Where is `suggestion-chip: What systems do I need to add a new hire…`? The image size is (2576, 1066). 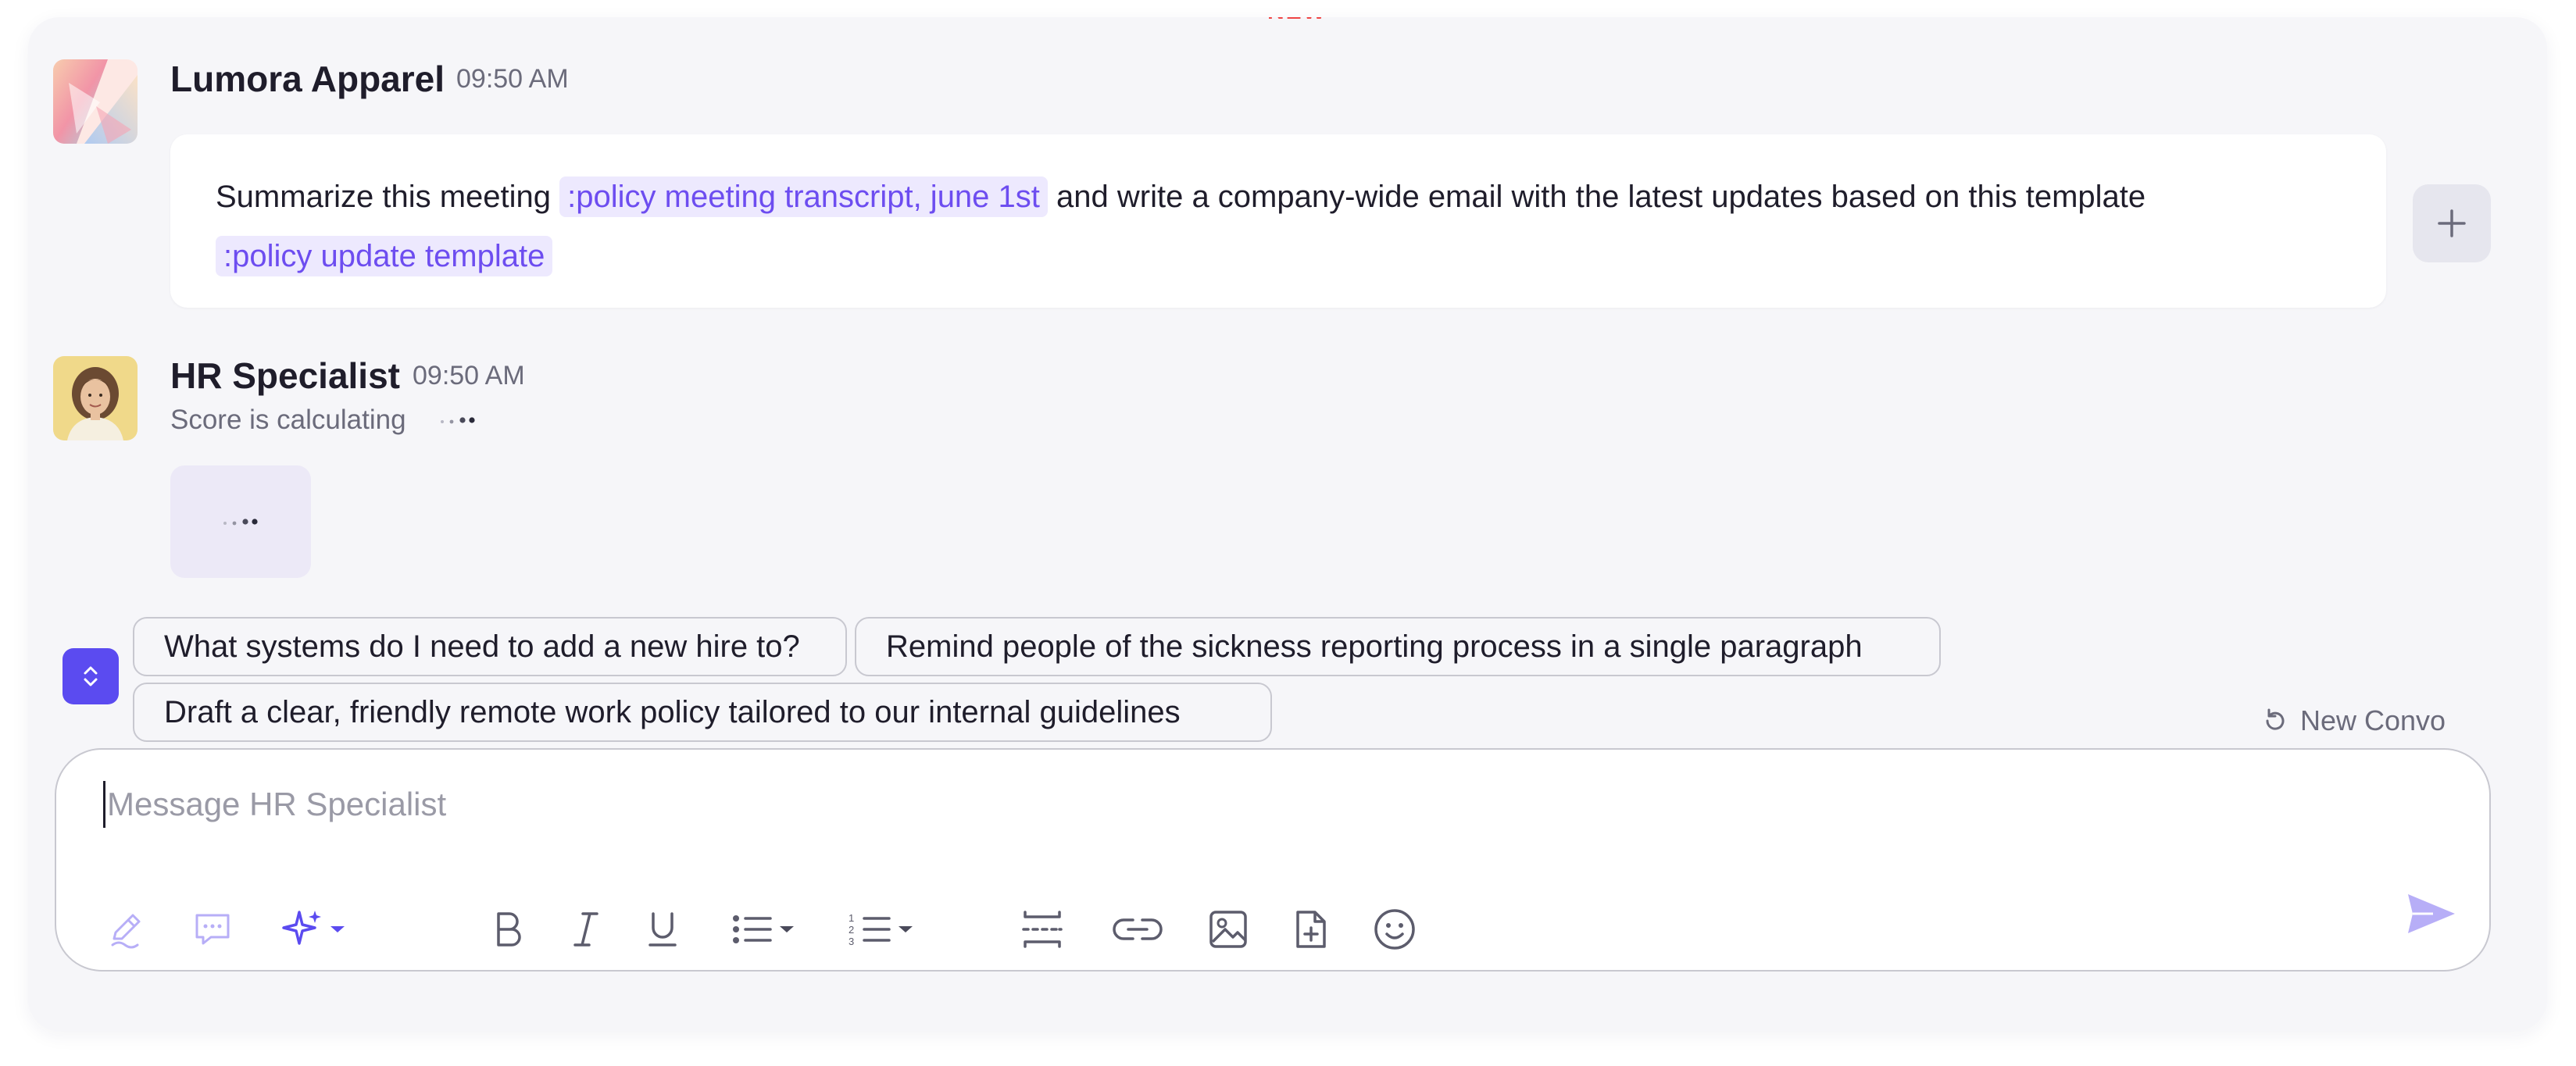 suggestion-chip: What systems do I need to add a new hire… is located at coordinates (490, 646).